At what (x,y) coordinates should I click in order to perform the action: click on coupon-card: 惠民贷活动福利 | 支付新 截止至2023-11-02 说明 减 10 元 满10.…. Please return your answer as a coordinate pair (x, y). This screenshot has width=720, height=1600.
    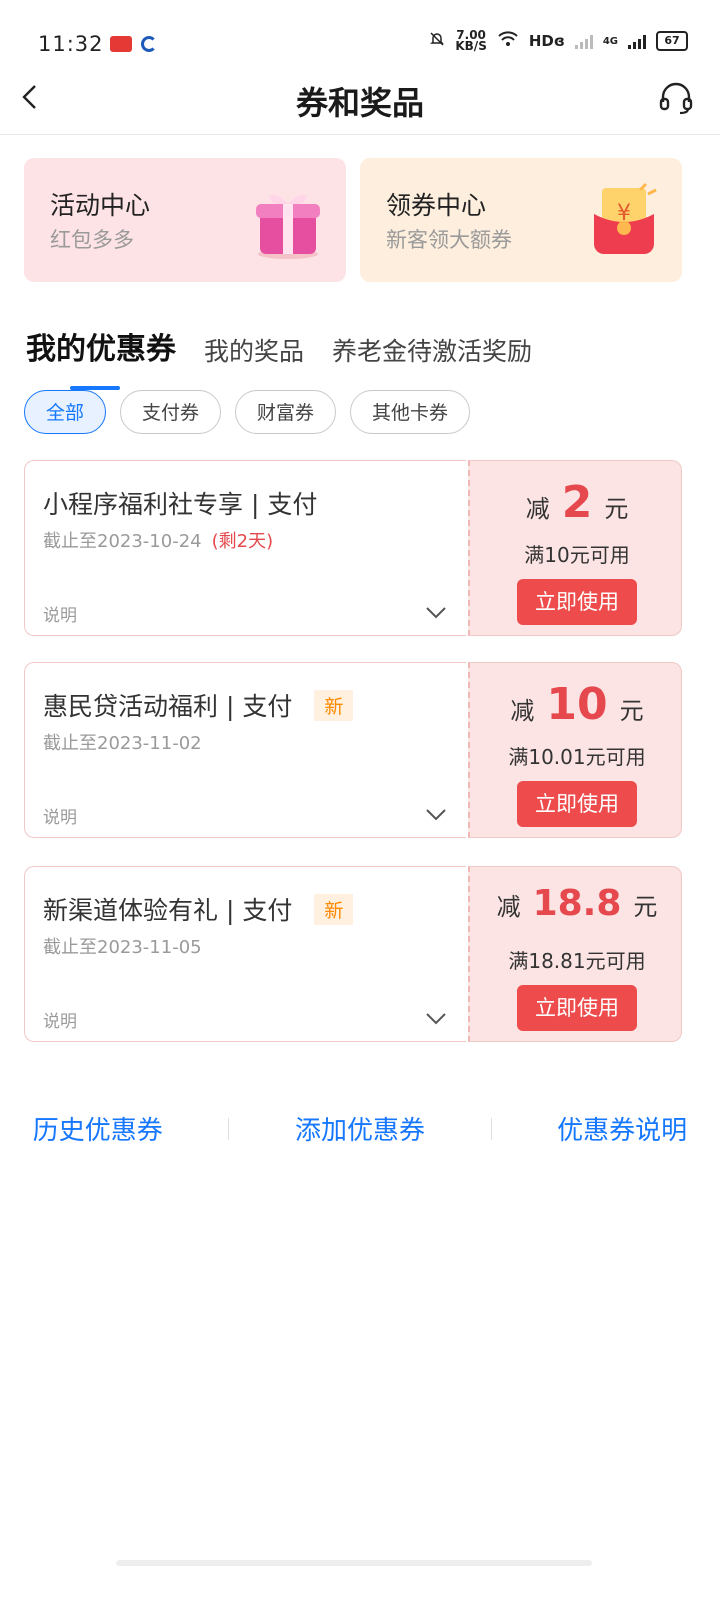
    Looking at the image, I should click on (353, 750).